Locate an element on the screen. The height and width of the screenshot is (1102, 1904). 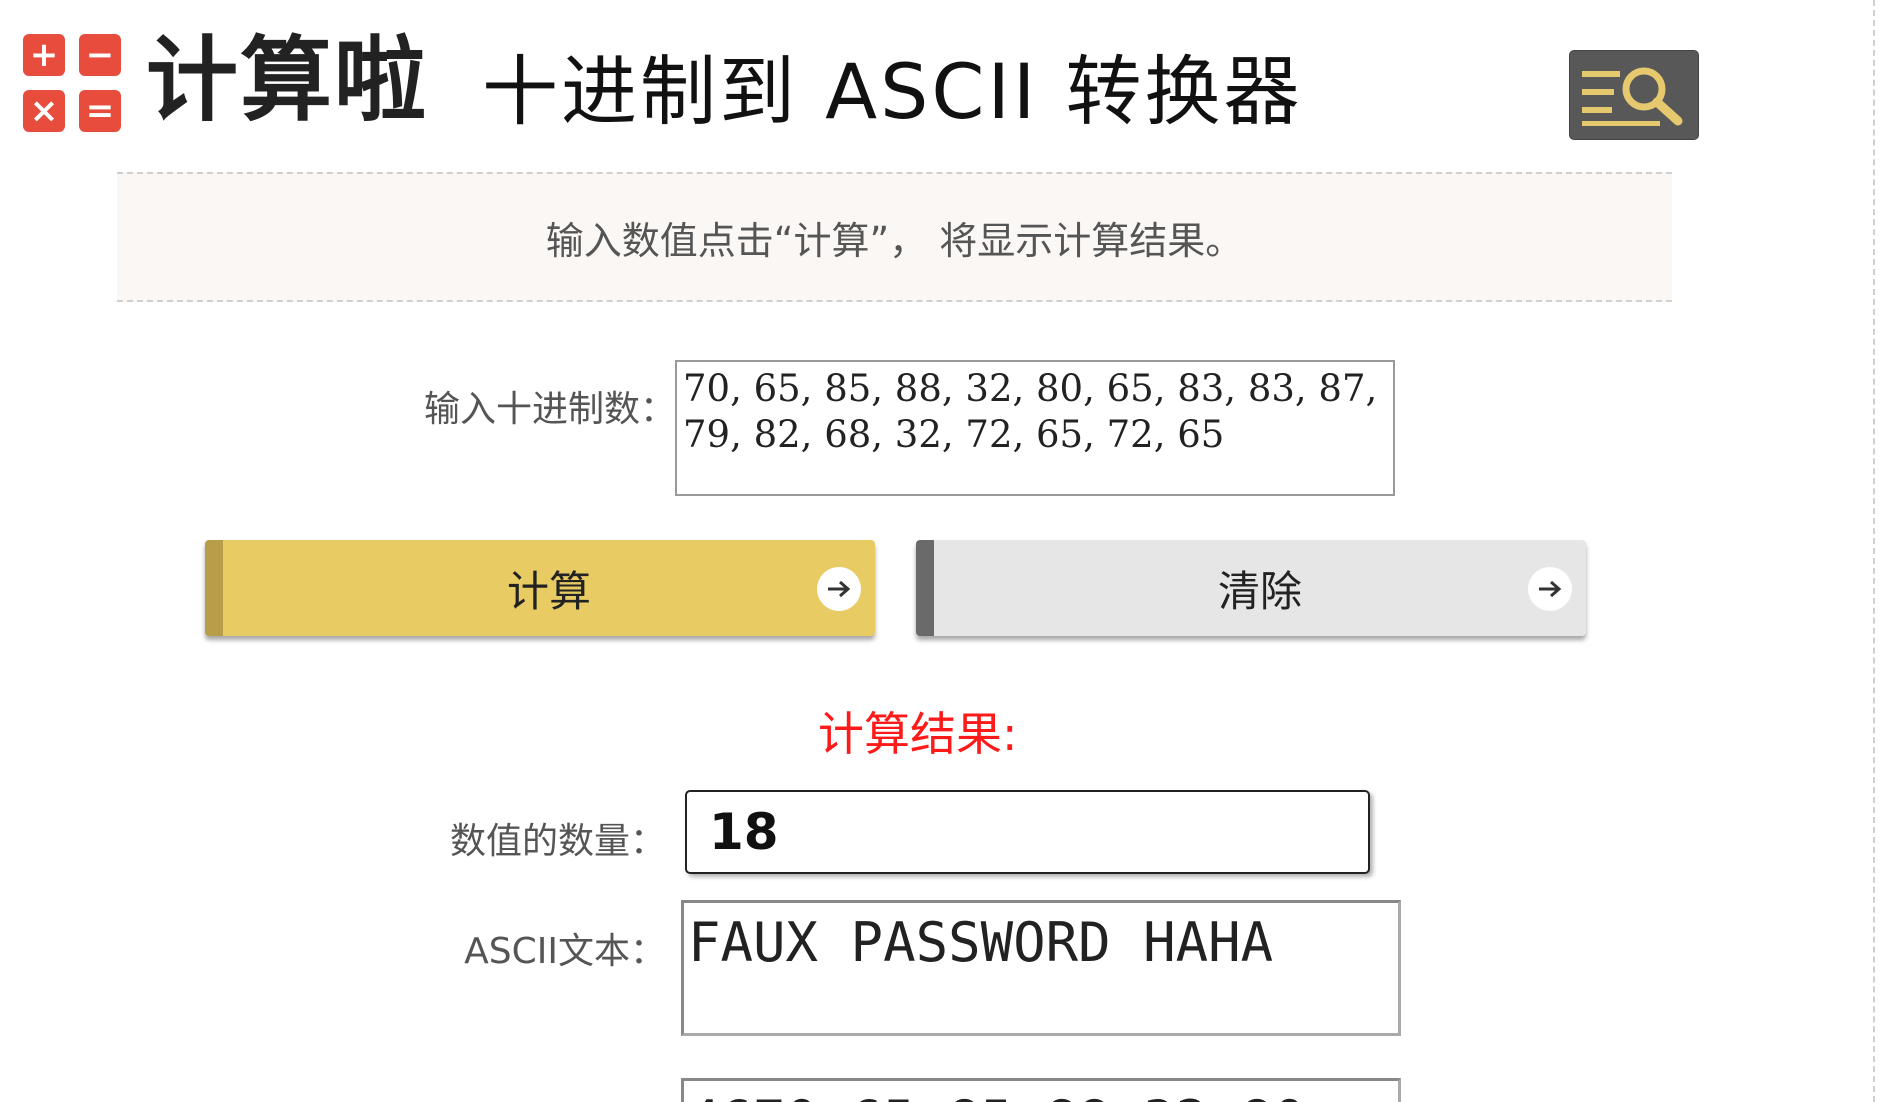
menu-search-button is located at coordinates (1634, 95).